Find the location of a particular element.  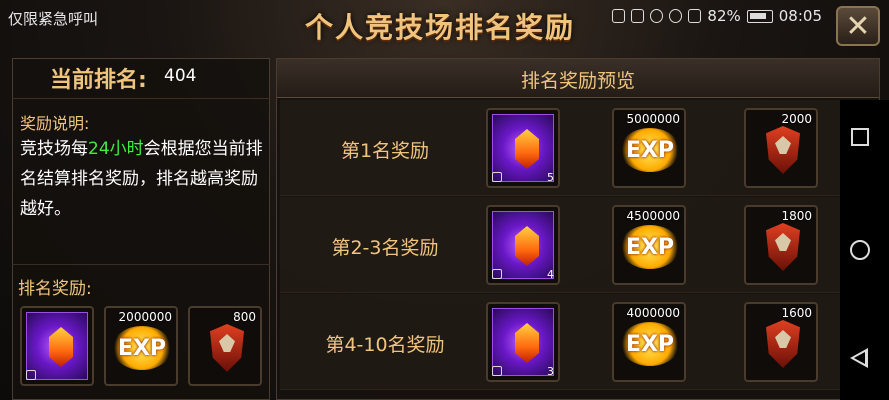

crystal-reward-item is located at coordinates (57, 346).